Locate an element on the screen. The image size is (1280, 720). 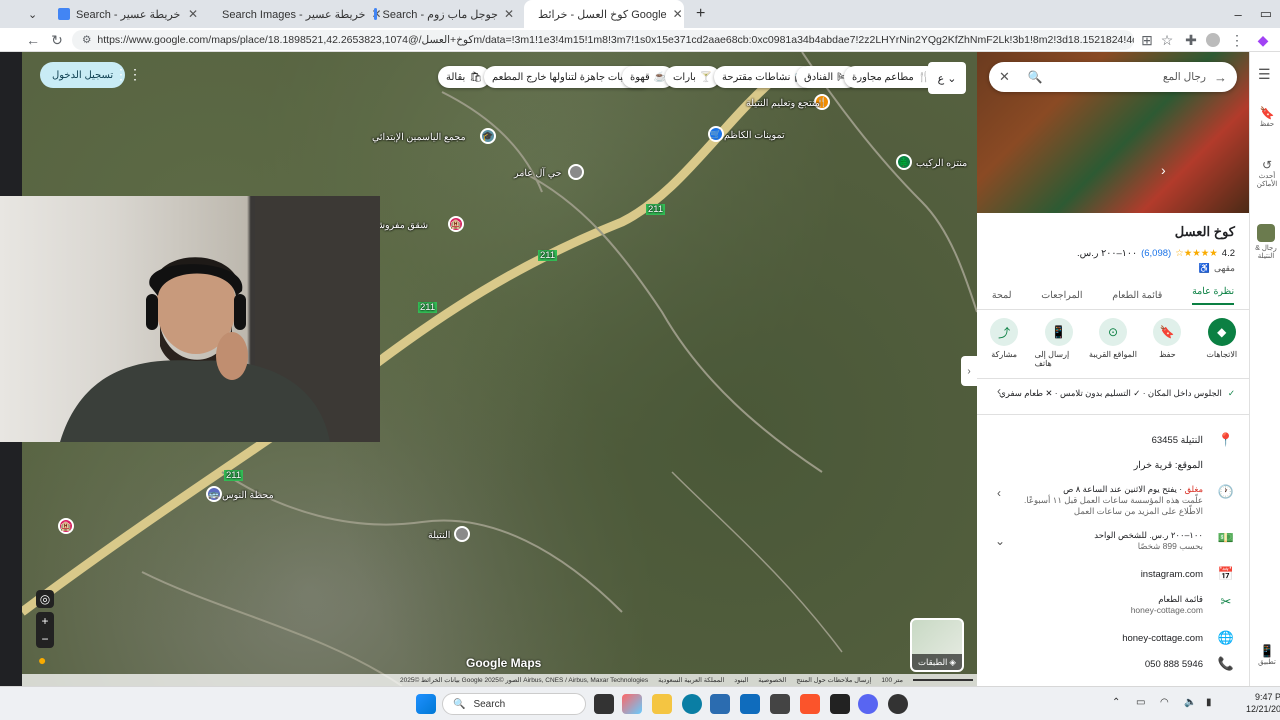
new-tab-button: + is located at coordinates (699, 14).